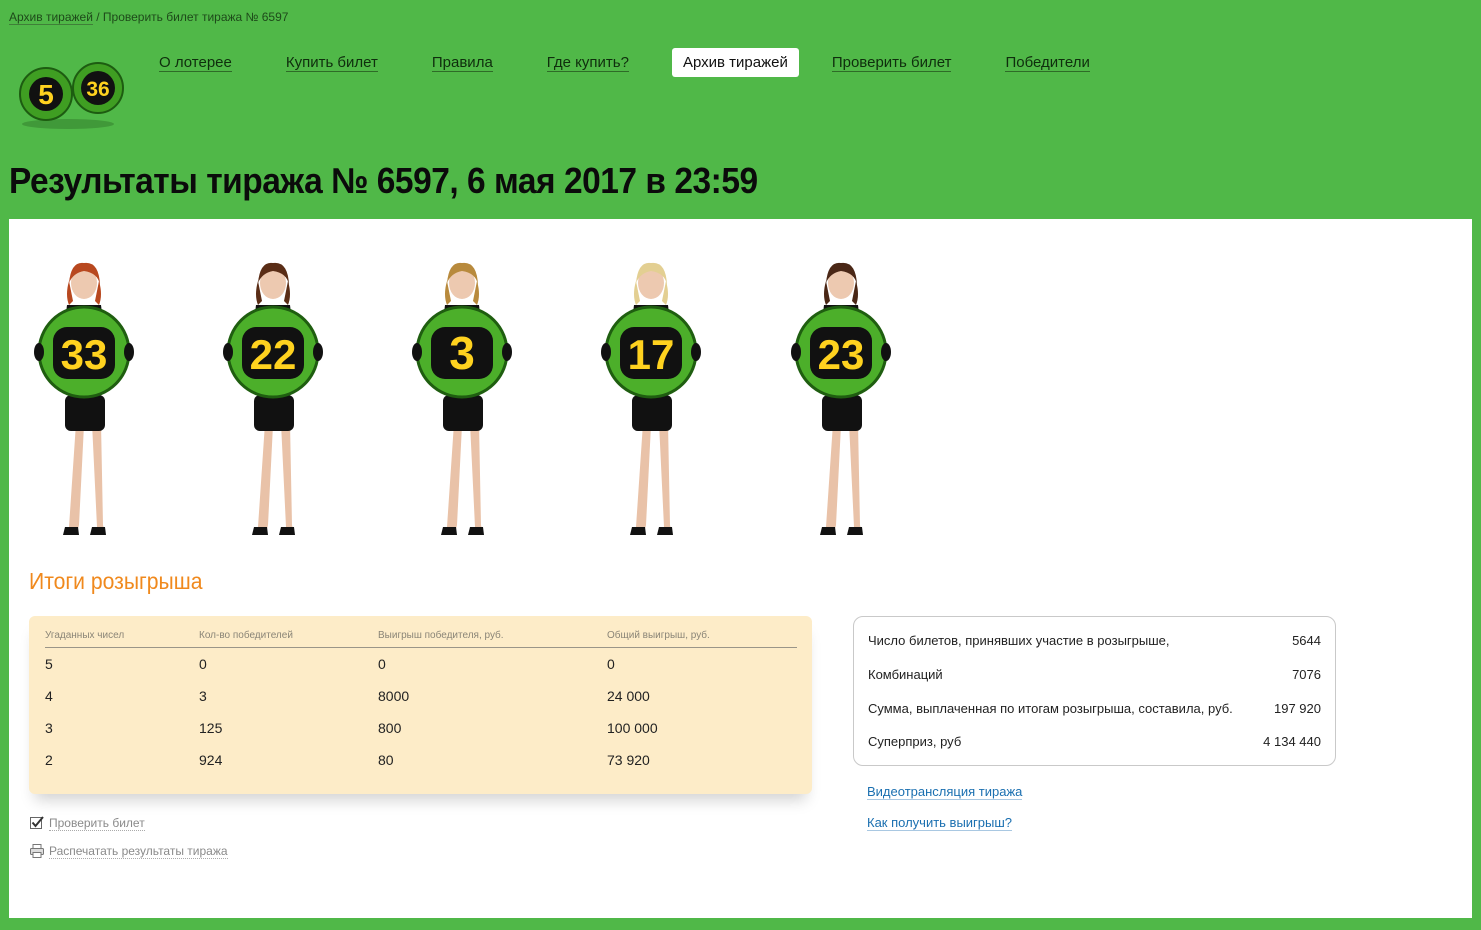 Image resolution: width=1481 pixels, height=930 pixels. What do you see at coordinates (1292, 741) in the screenshot?
I see `stat-value: 4 134 440` at bounding box center [1292, 741].